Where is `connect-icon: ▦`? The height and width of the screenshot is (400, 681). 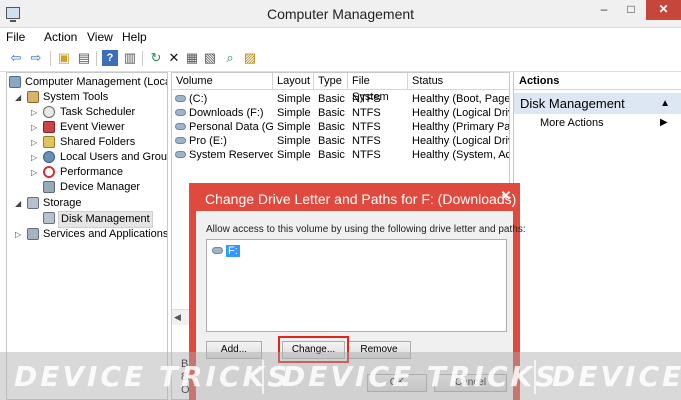
connect-icon: ▦ is located at coordinates (192, 58).